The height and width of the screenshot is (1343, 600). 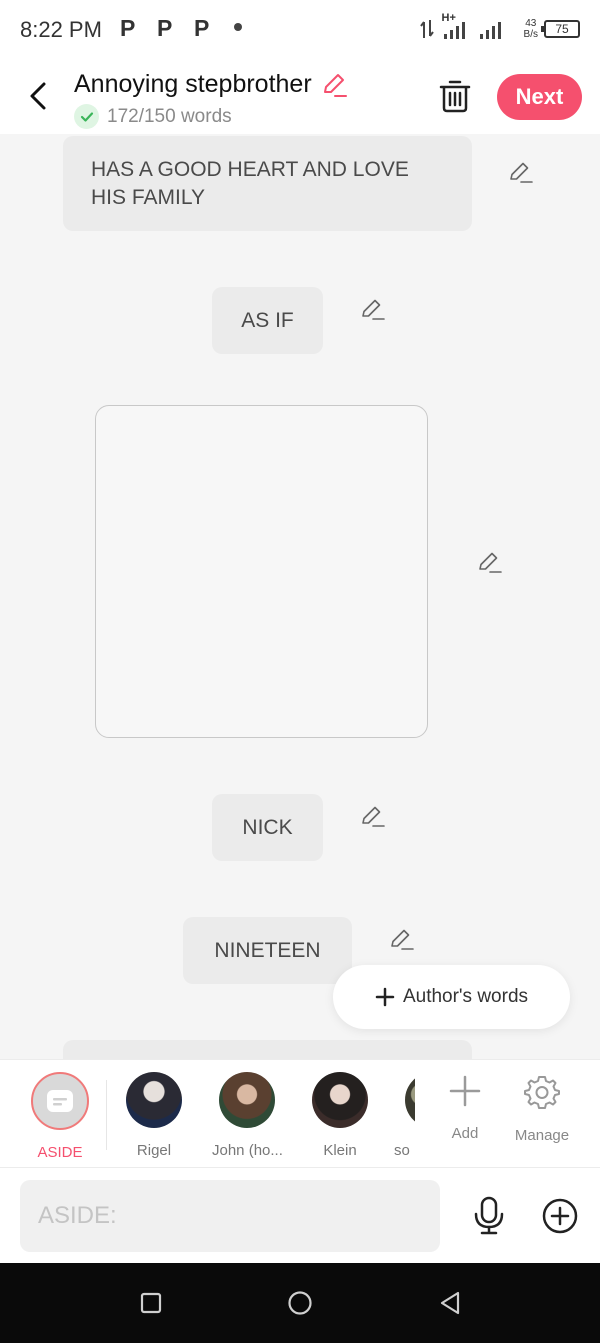 I want to click on divider, so click(x=106, y=1115).